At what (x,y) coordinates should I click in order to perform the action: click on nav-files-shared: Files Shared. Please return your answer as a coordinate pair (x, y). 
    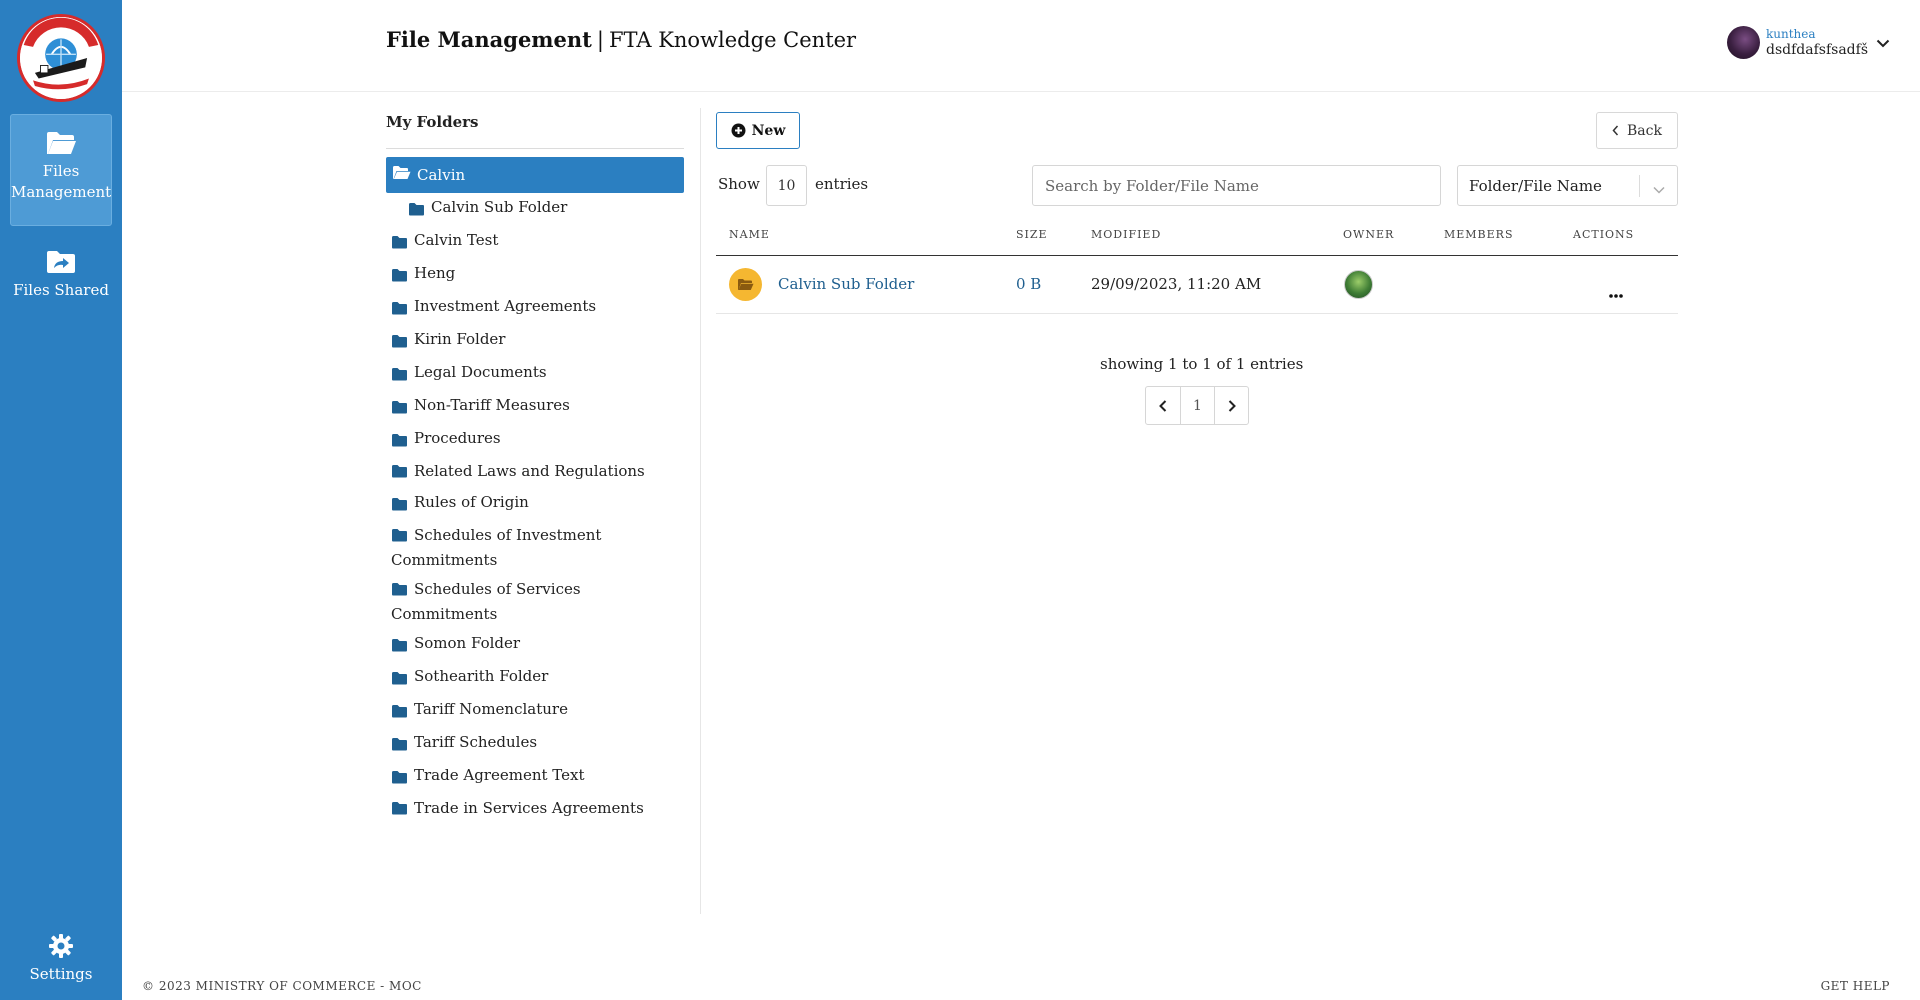
    Looking at the image, I should click on (61, 278).